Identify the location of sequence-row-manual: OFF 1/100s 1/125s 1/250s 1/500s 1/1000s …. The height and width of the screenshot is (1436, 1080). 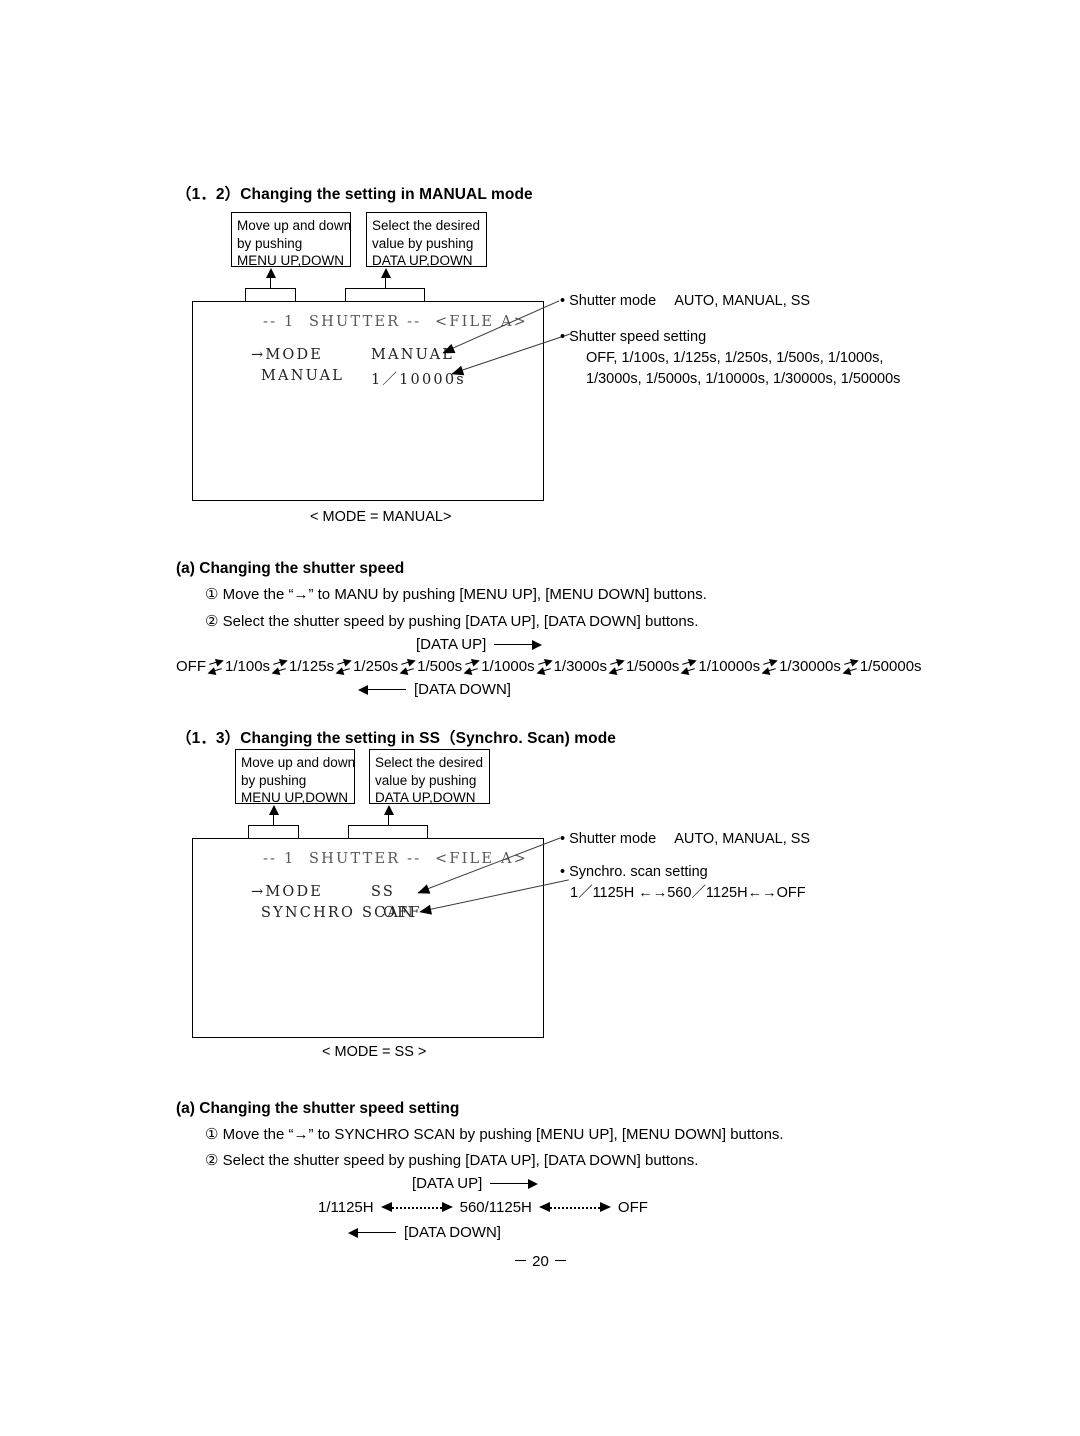
(549, 666).